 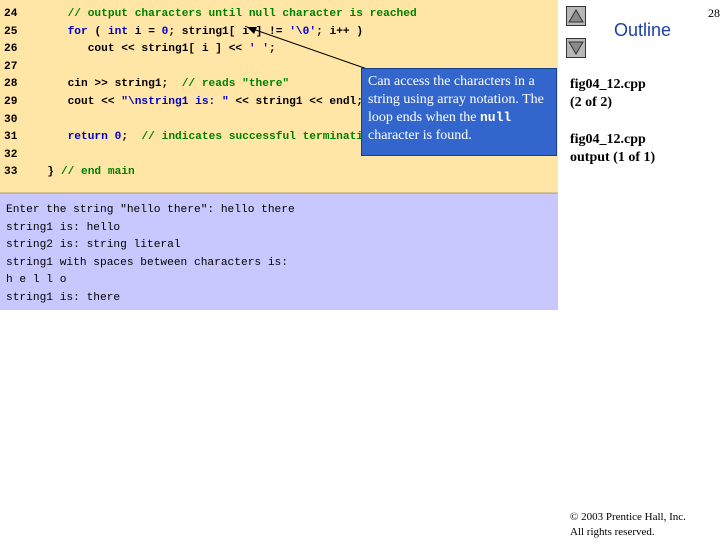 I want to click on nav-down-button, so click(x=576, y=48).